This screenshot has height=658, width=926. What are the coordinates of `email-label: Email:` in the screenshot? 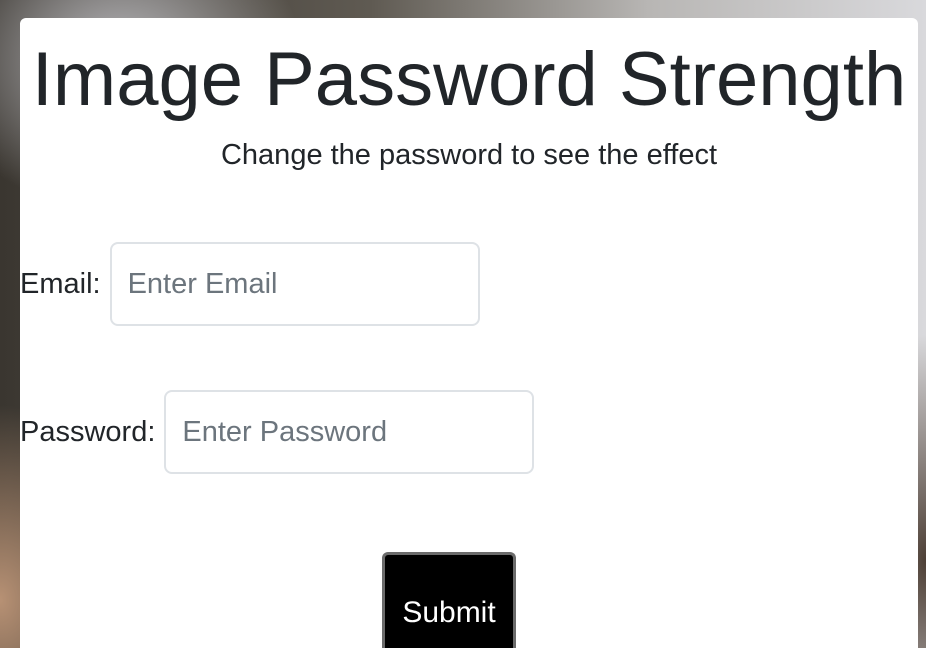 It's located at (60, 283).